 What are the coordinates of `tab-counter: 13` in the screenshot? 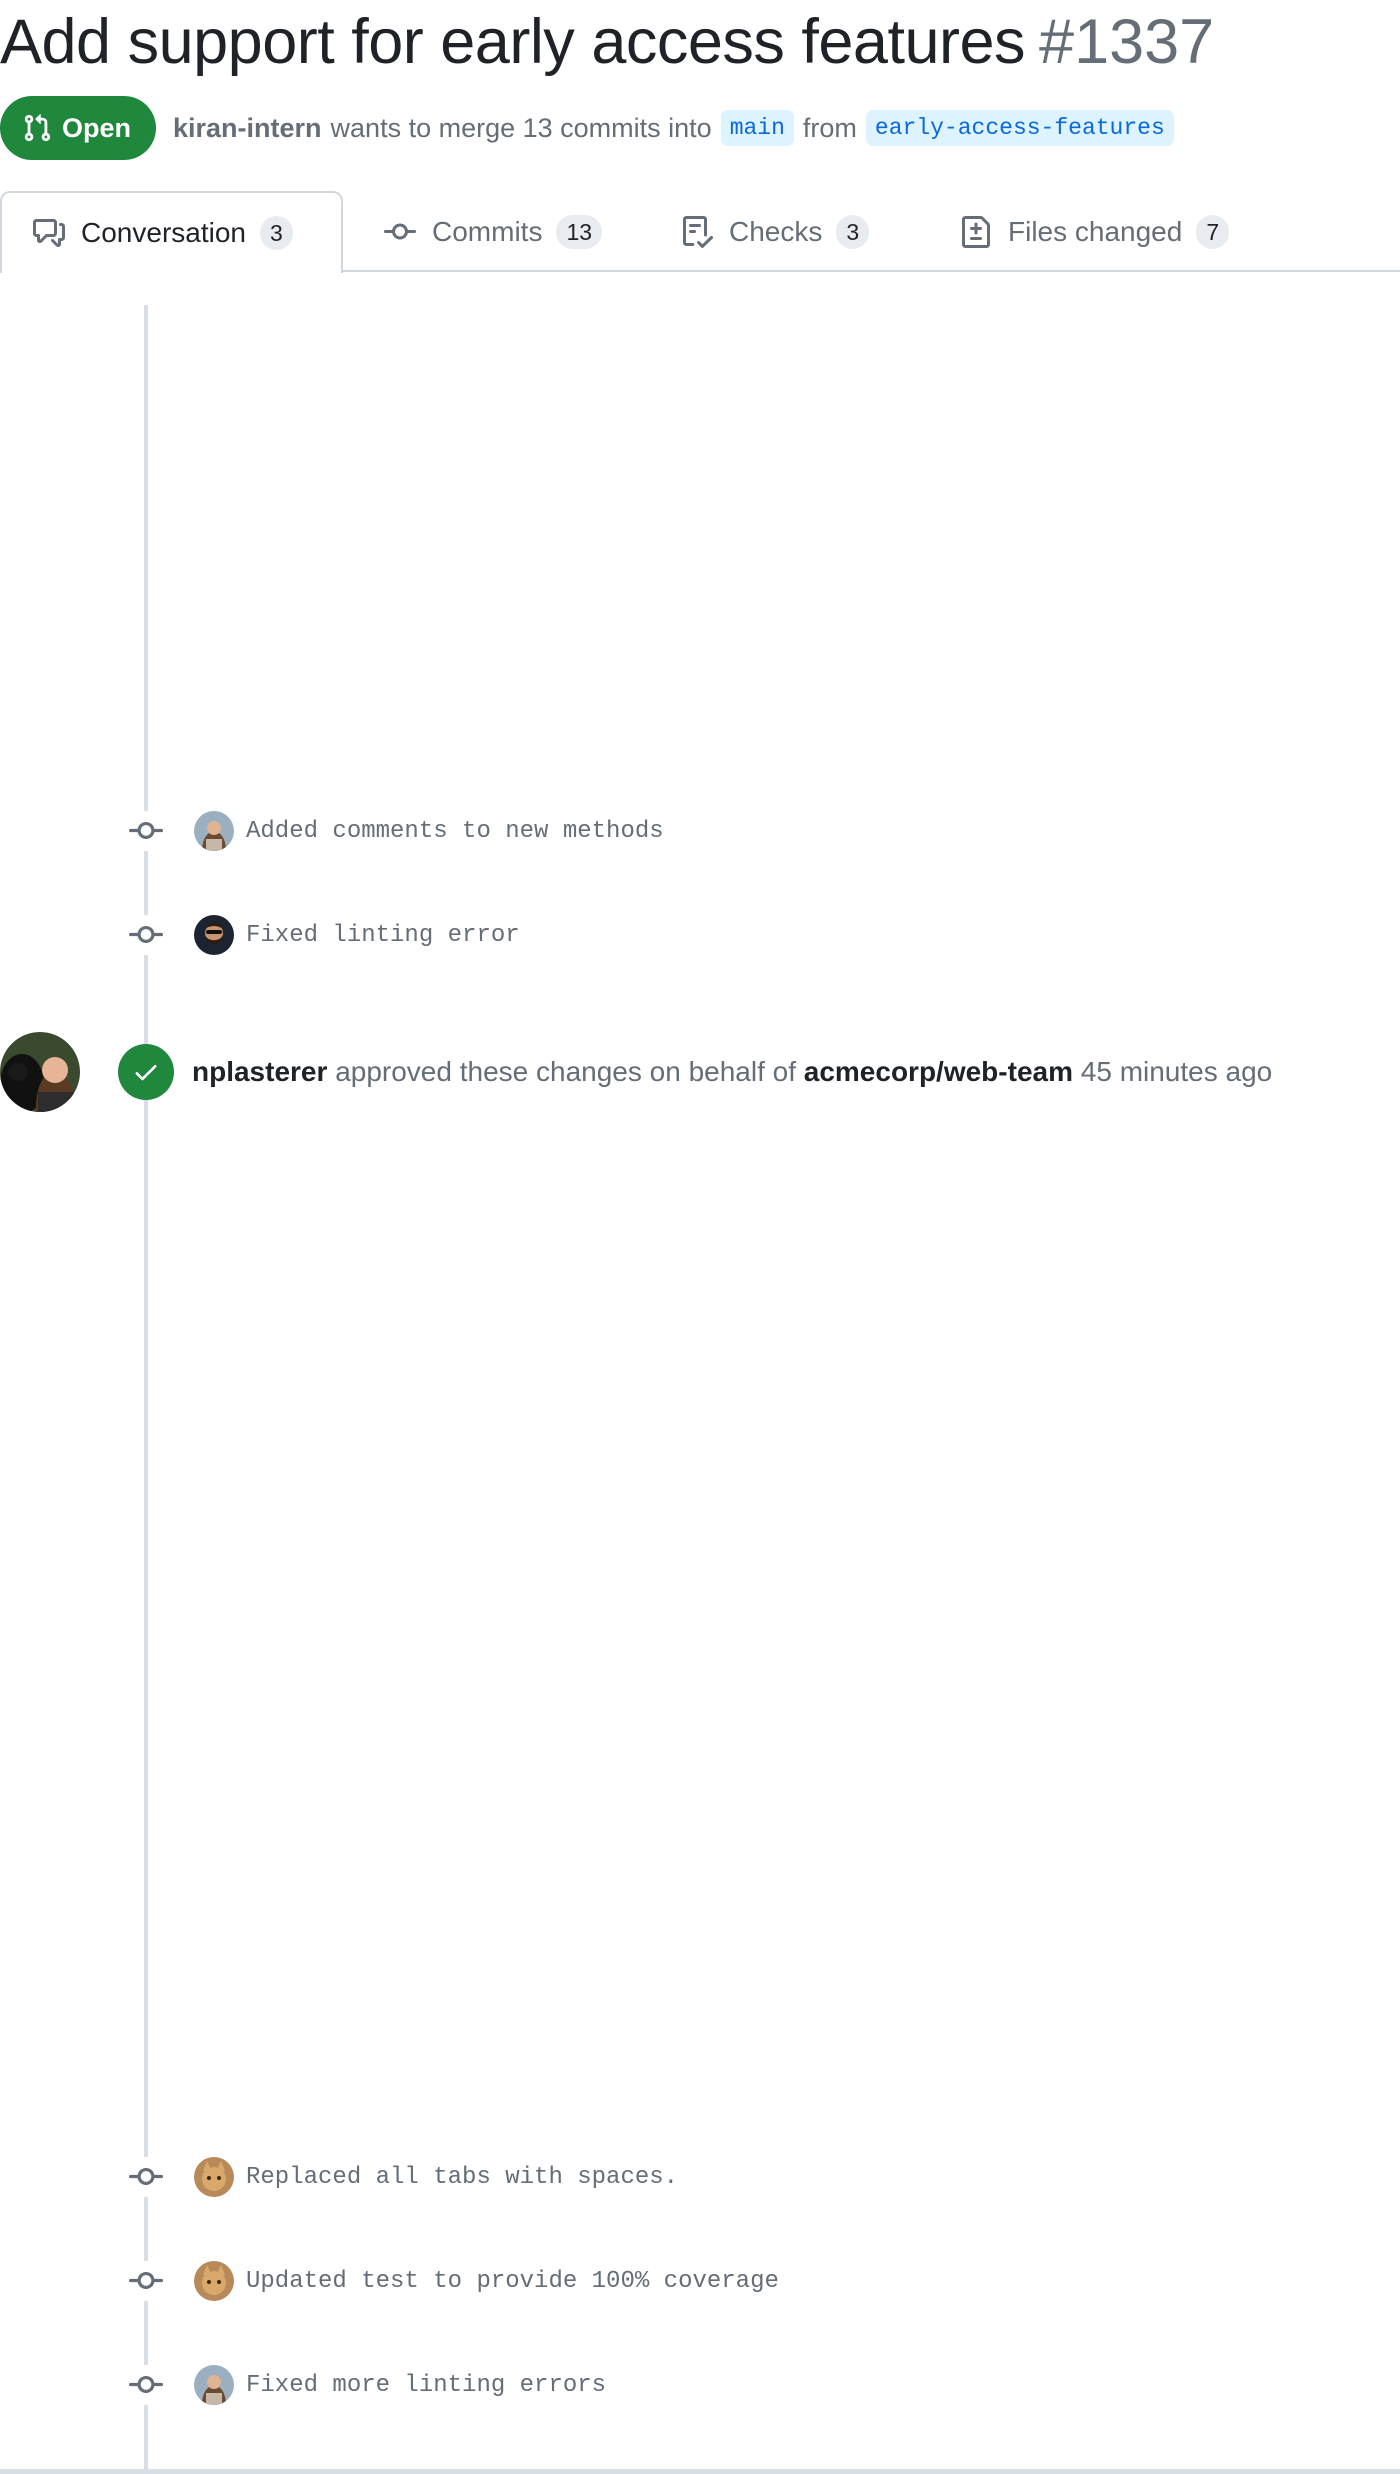 It's located at (579, 232).